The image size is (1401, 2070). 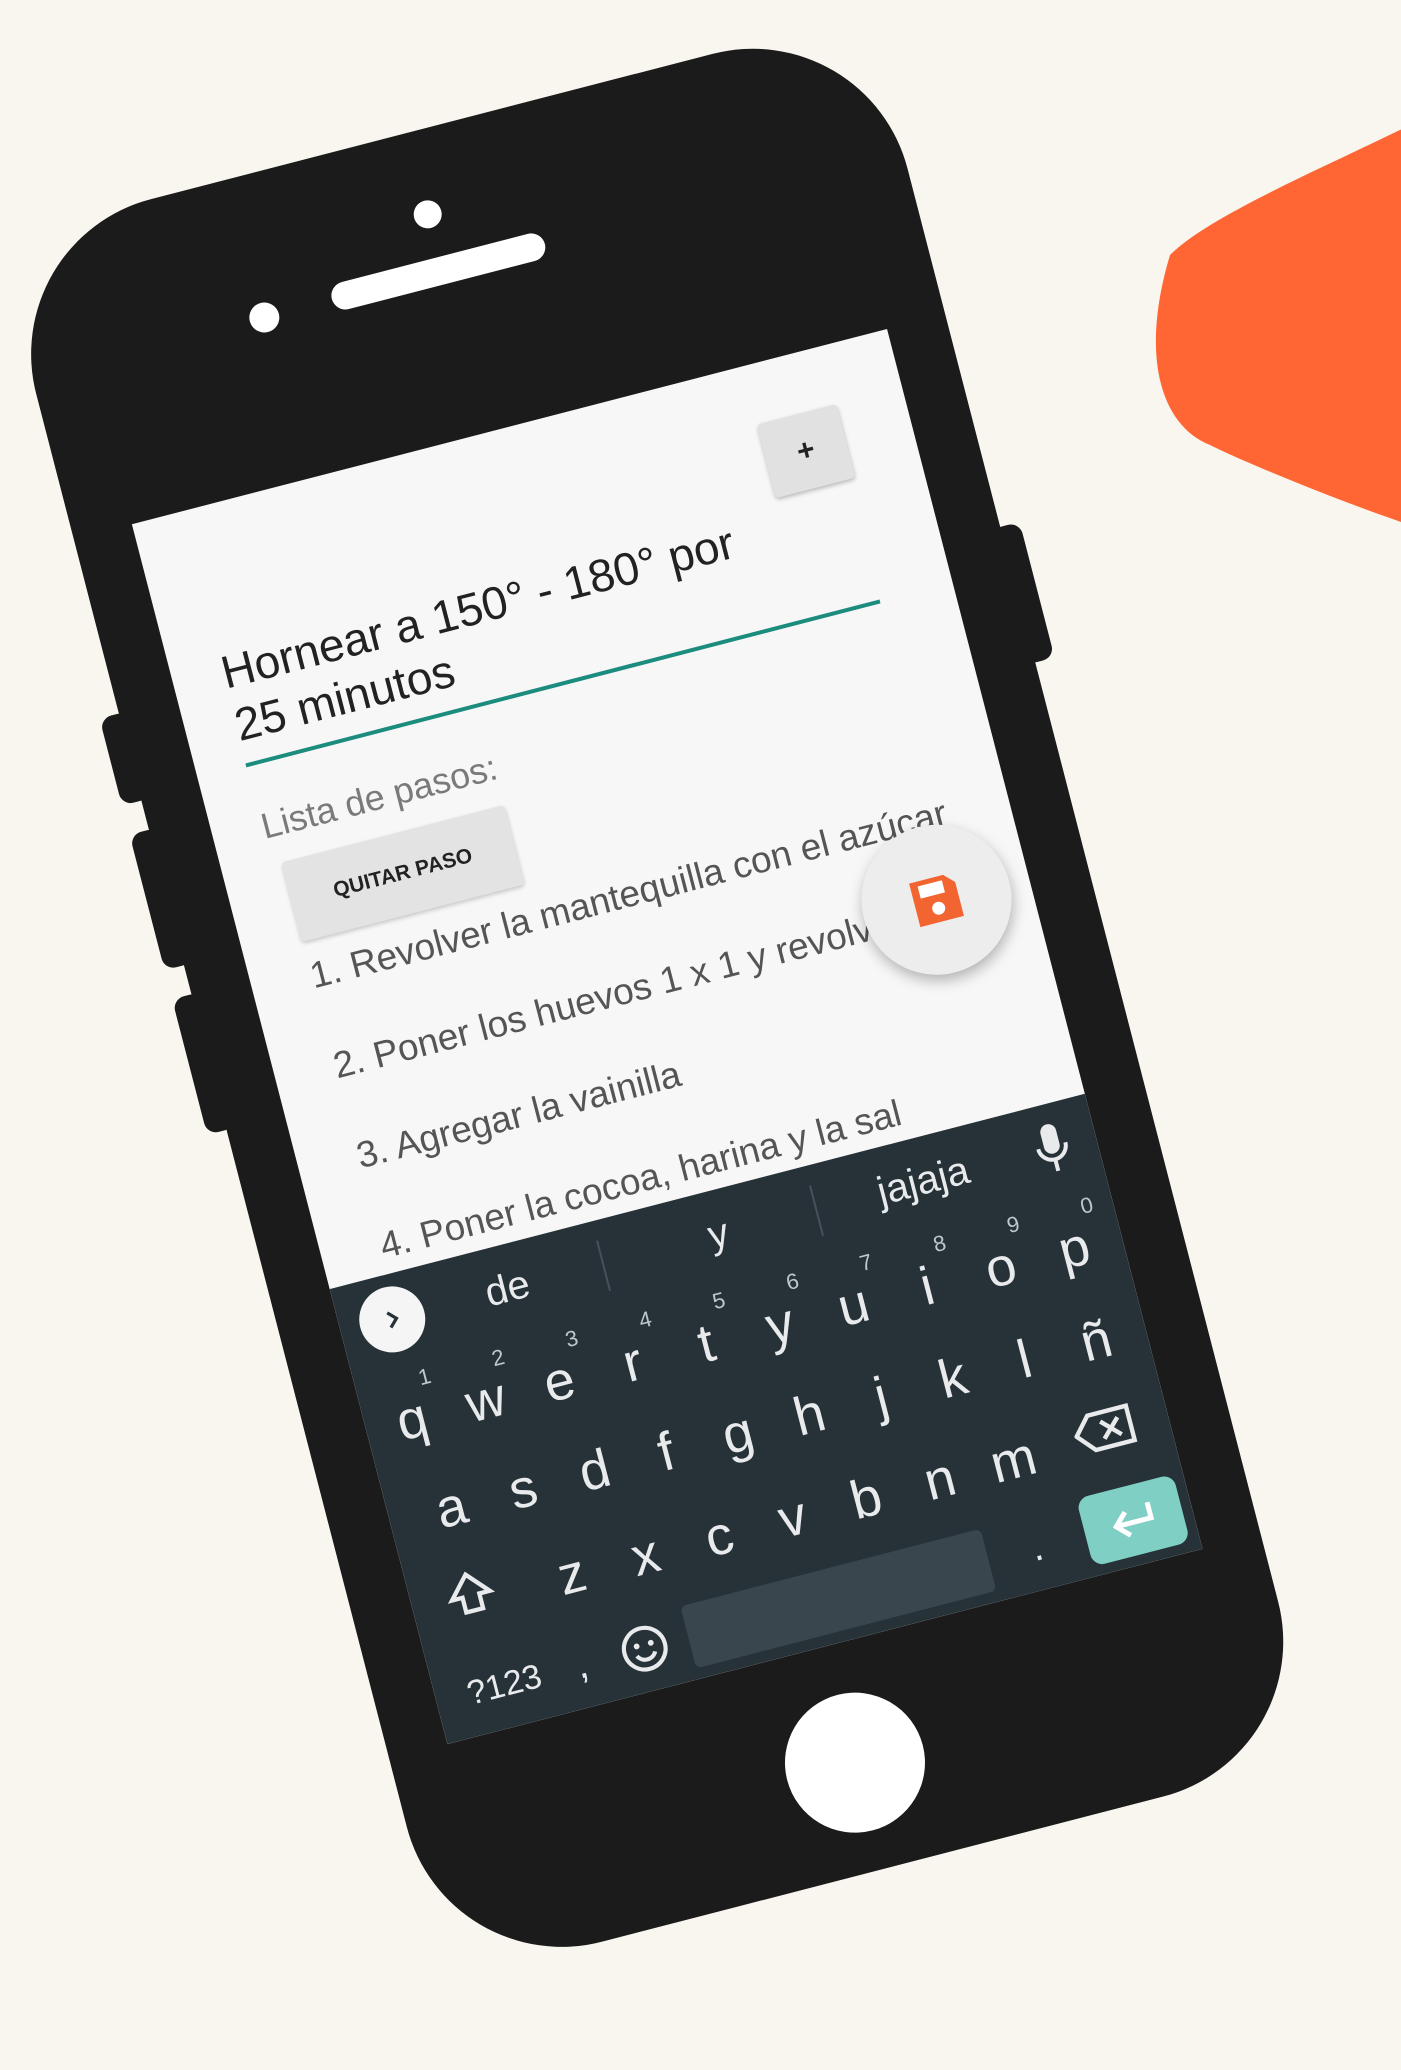 I want to click on key-z: z, so click(x=569, y=1565).